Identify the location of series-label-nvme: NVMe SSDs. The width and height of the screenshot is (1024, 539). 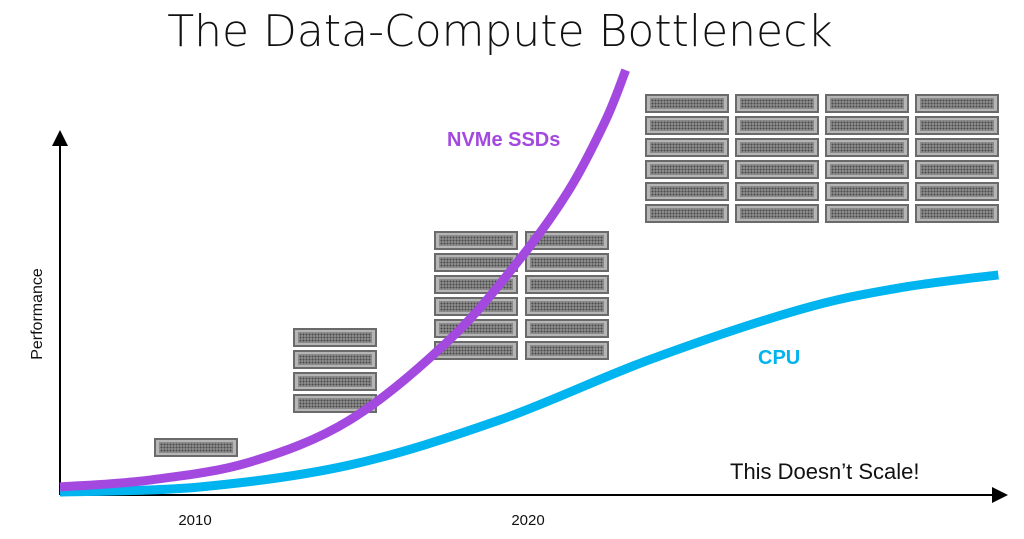
(504, 140).